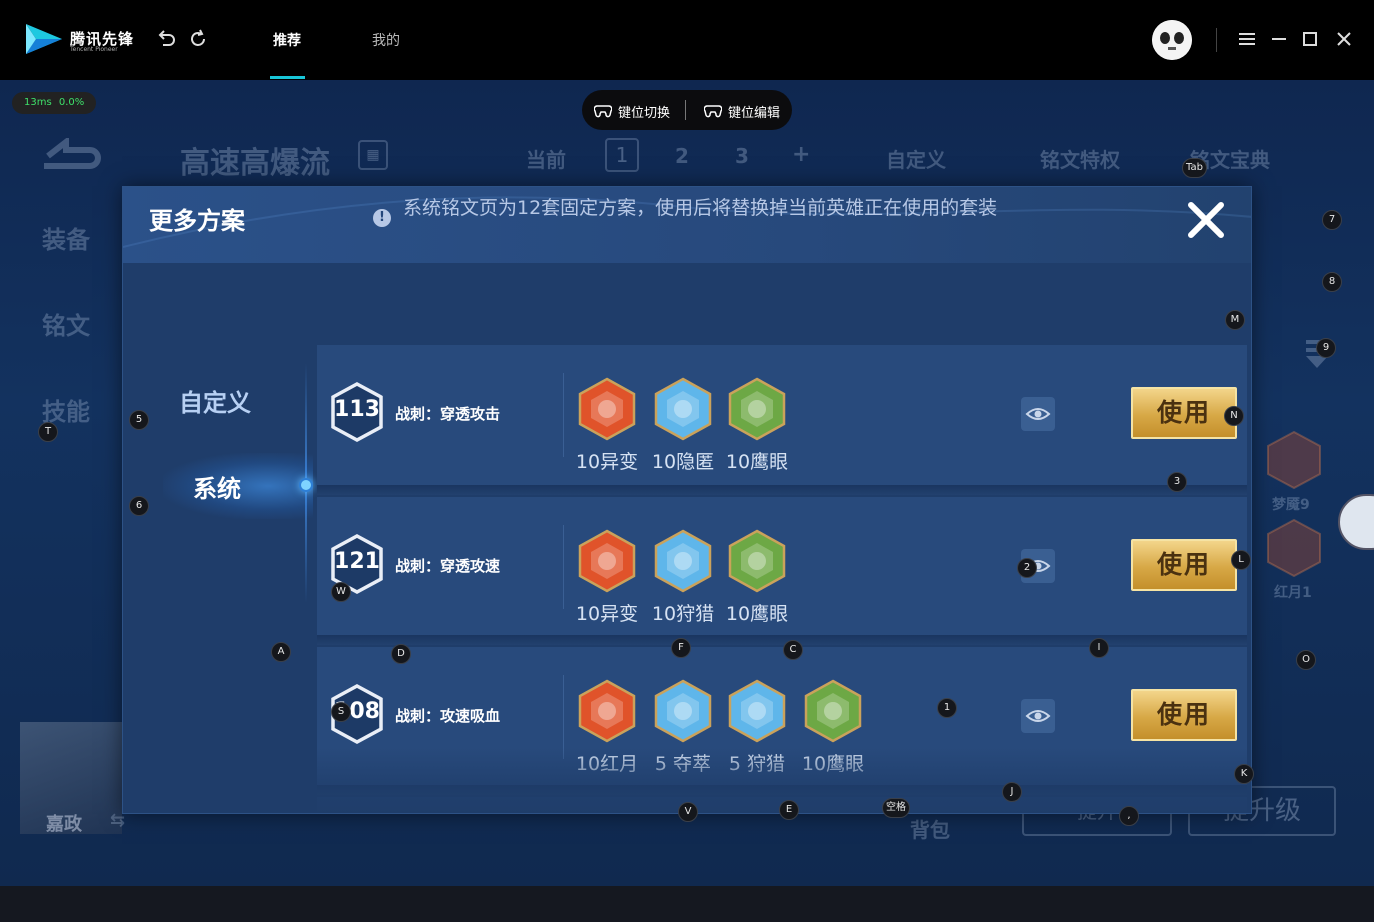 The width and height of the screenshot is (1374, 922). Describe the element at coordinates (401, 654) in the screenshot. I see `key-hint-marker: D` at that location.